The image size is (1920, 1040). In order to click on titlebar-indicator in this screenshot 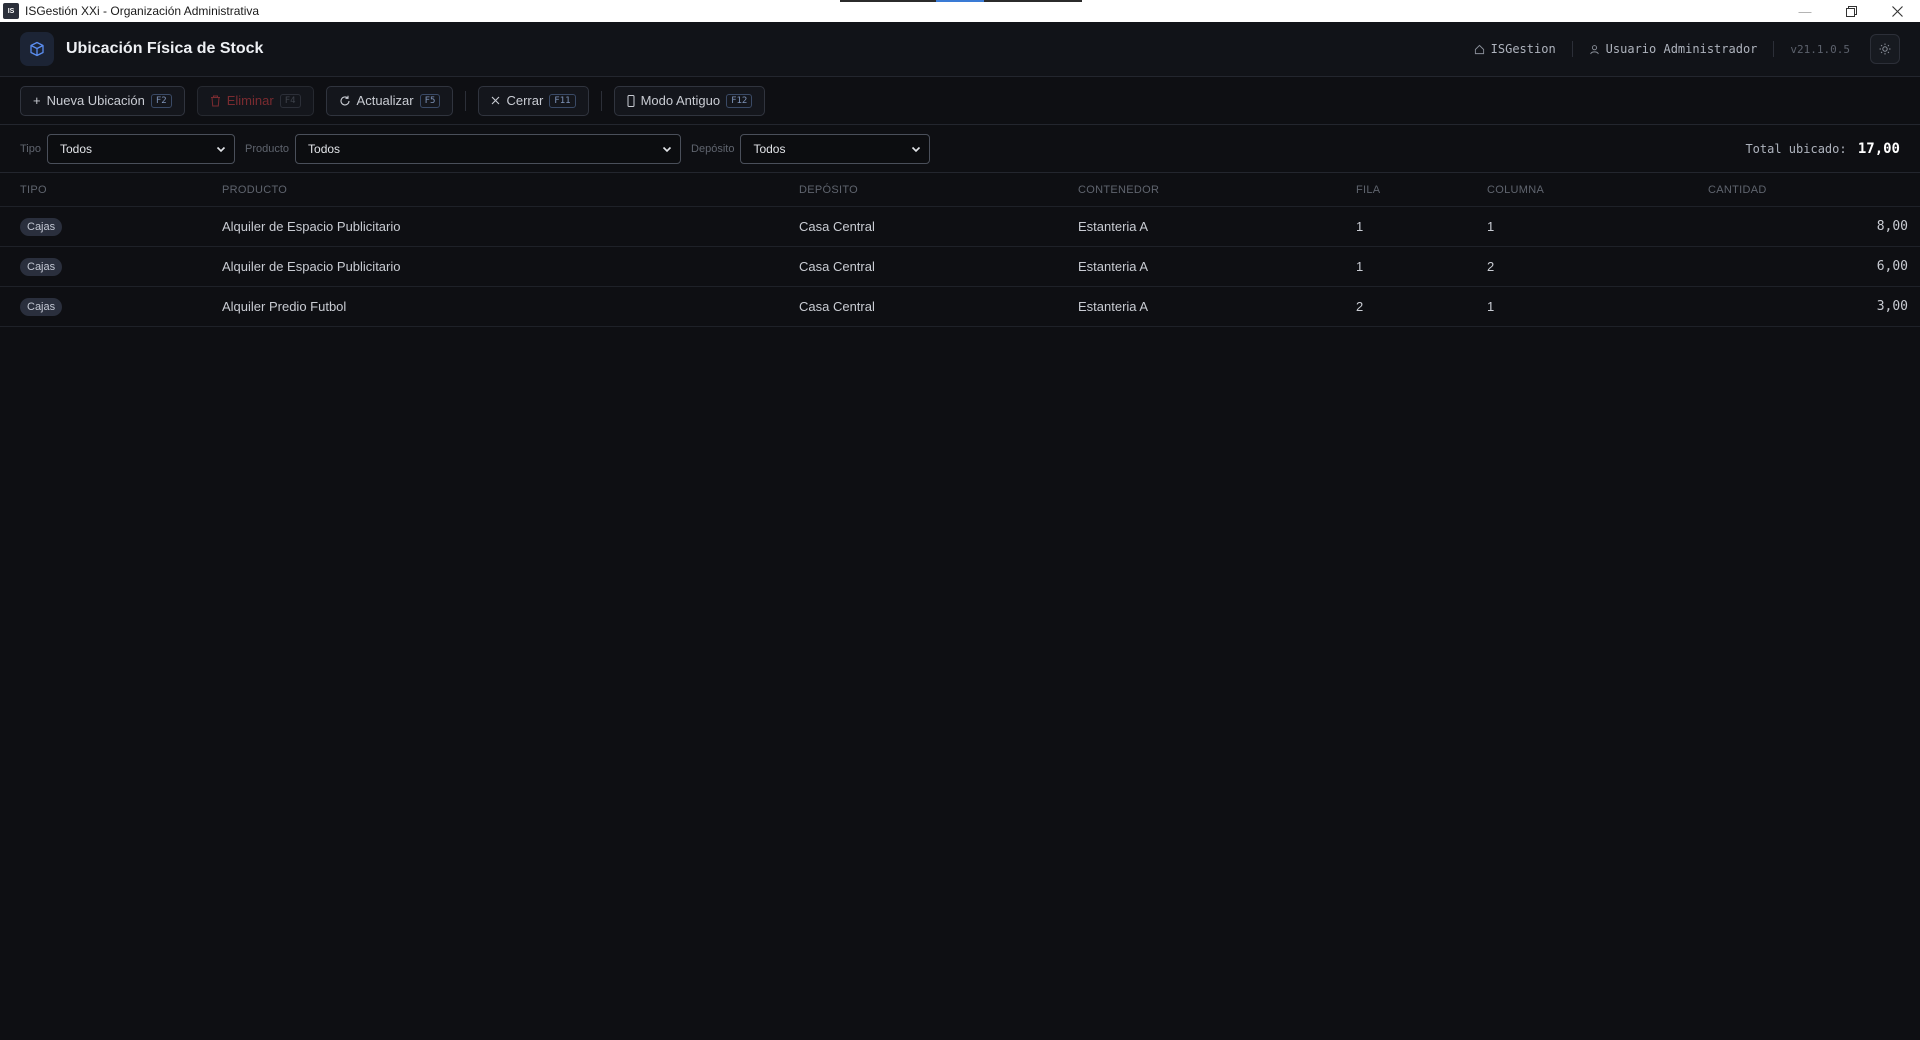, I will do `click(961, 1)`.